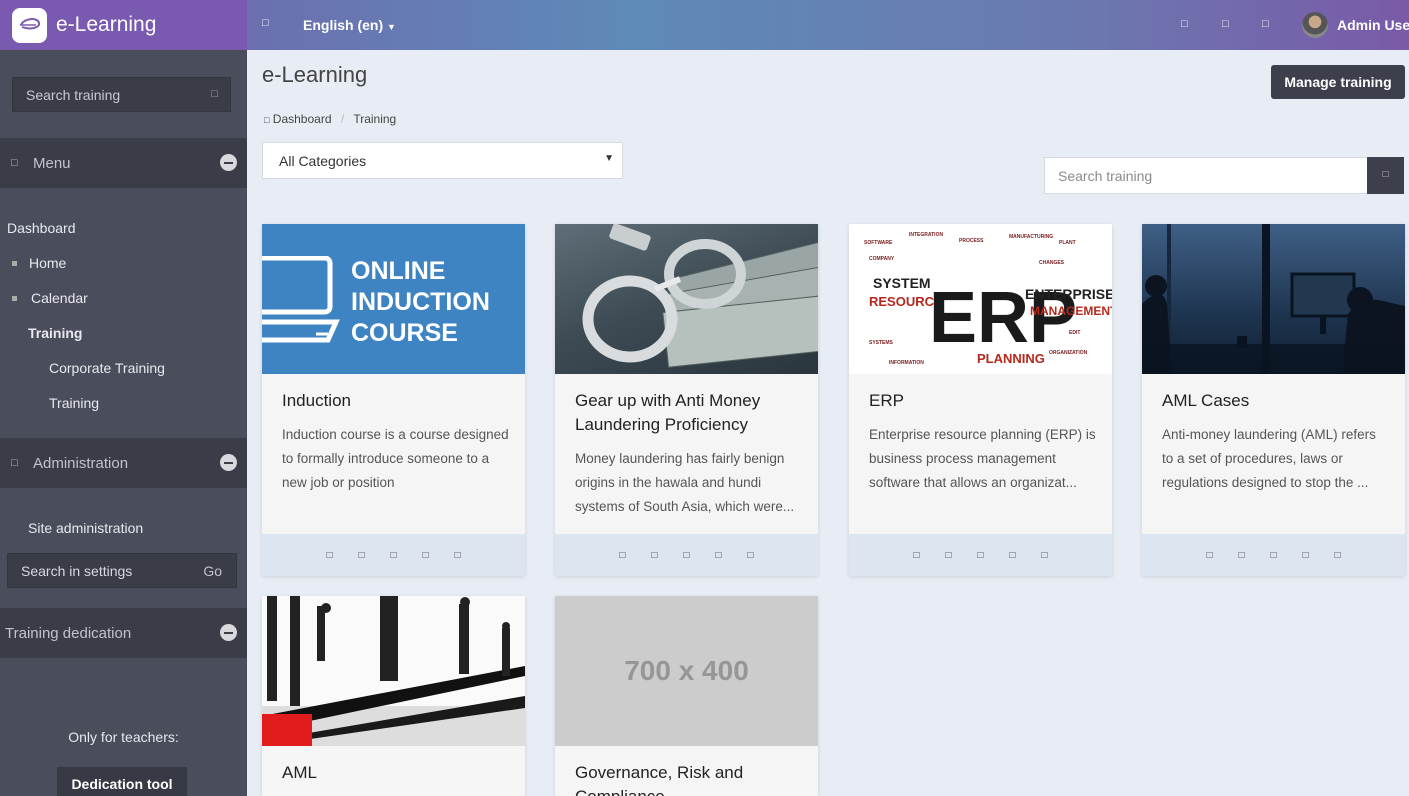  What do you see at coordinates (442, 160) in the screenshot?
I see `category-select: All Categories ▼` at bounding box center [442, 160].